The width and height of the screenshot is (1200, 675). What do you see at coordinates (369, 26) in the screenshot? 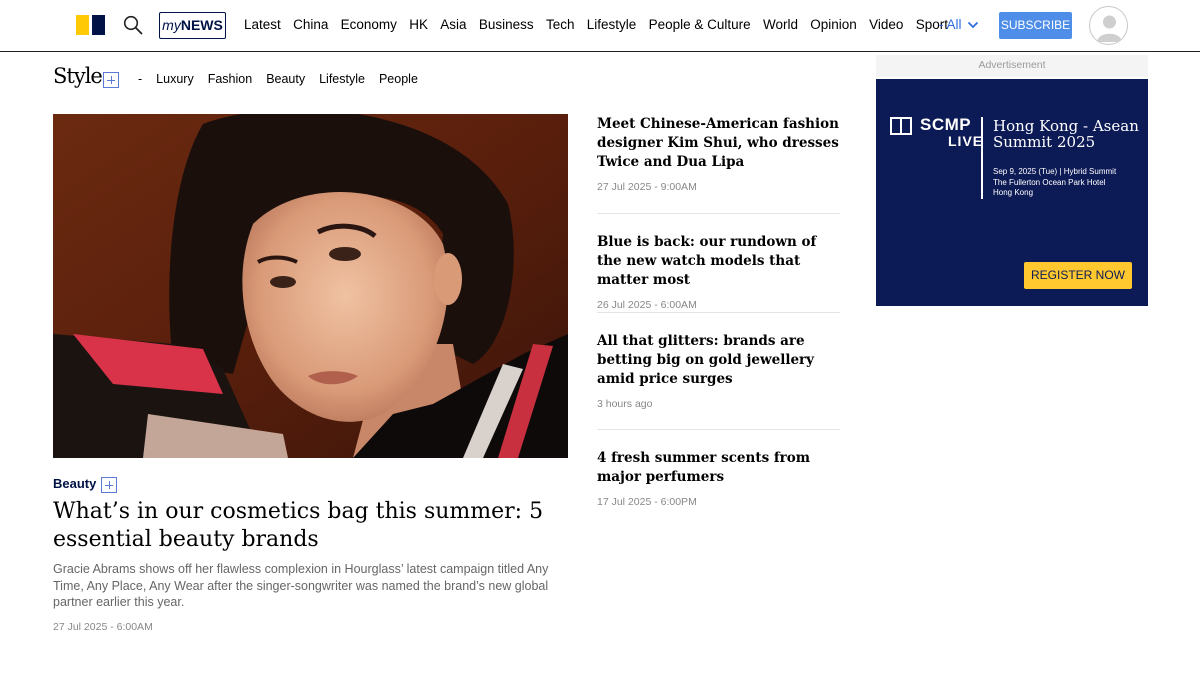
I see `nav-link-economy: Economy` at bounding box center [369, 26].